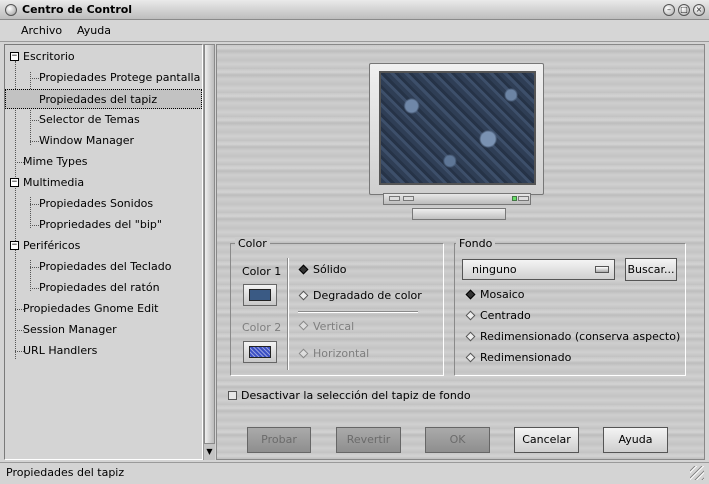 Image resolution: width=709 pixels, height=484 pixels. Describe the element at coordinates (502, 294) in the screenshot. I see `mosaic-label: Mosaico` at that location.